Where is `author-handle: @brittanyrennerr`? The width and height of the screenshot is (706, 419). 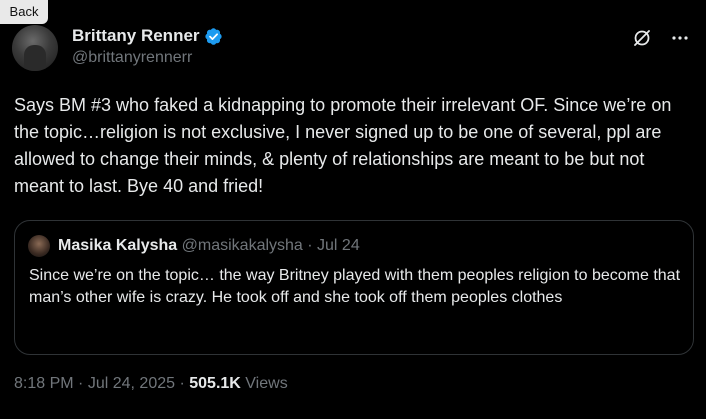
author-handle: @brittanyrennerr is located at coordinates (147, 58).